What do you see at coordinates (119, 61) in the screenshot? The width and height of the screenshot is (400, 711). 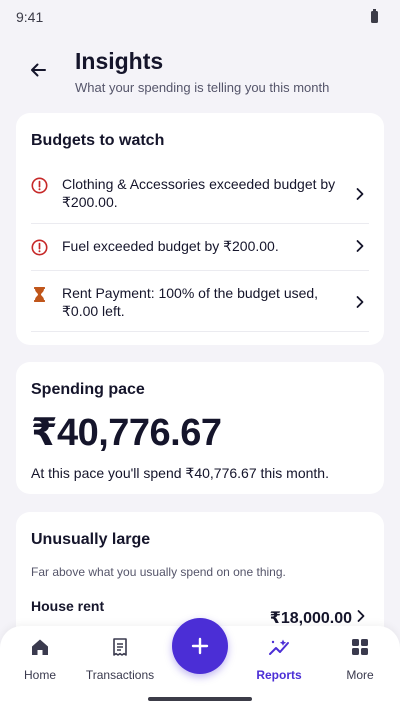 I see `page-title: Insights` at bounding box center [119, 61].